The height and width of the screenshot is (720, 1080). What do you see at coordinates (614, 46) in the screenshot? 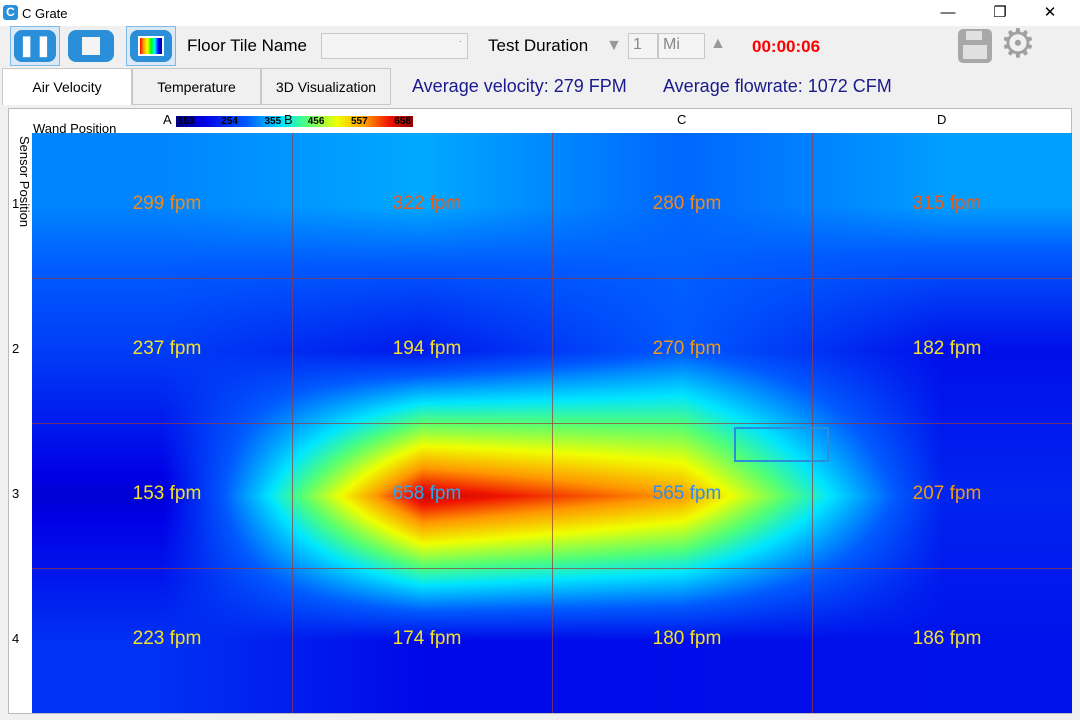
I see `decrease-duration-button: ▼` at bounding box center [614, 46].